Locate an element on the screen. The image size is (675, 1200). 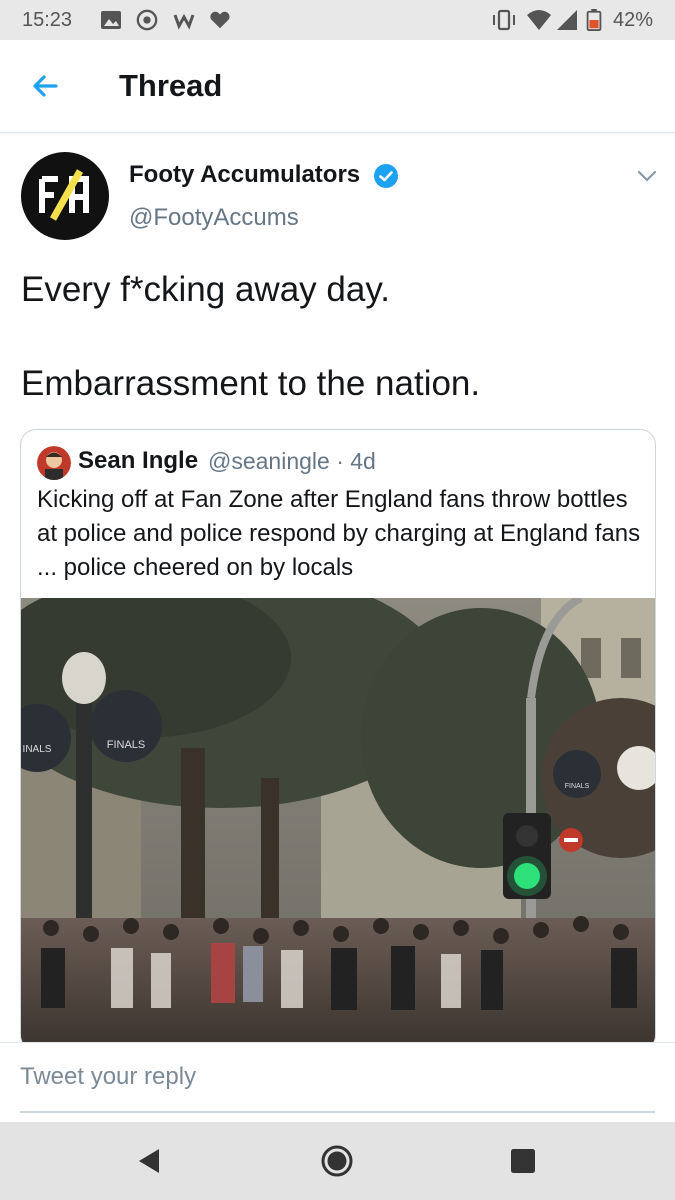
heart-icon is located at coordinates (220, 20).